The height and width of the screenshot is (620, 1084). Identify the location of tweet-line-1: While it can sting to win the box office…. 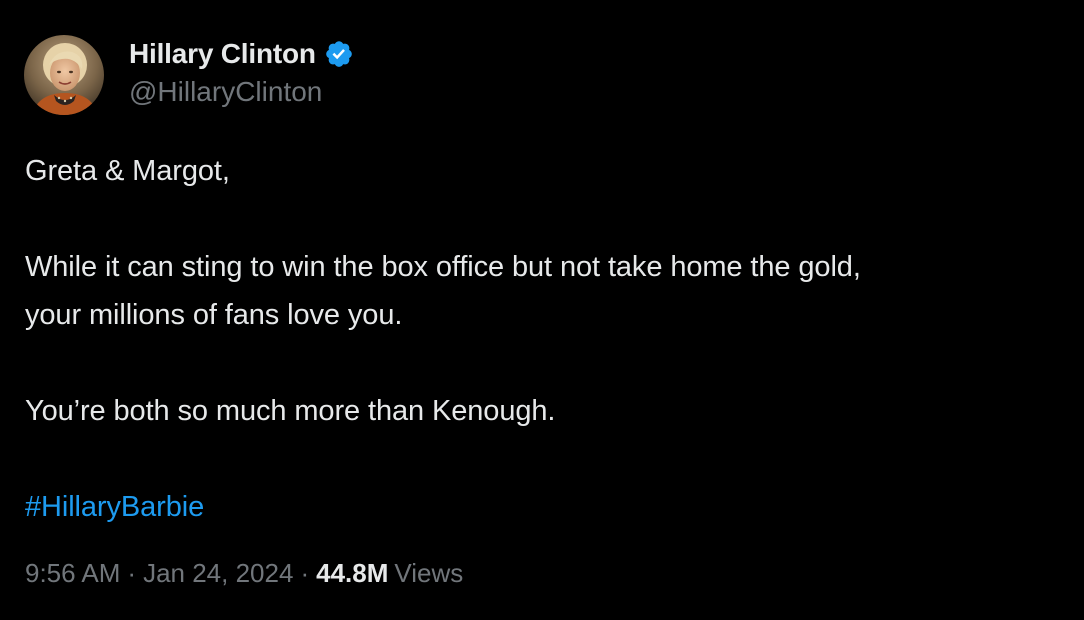
(443, 267).